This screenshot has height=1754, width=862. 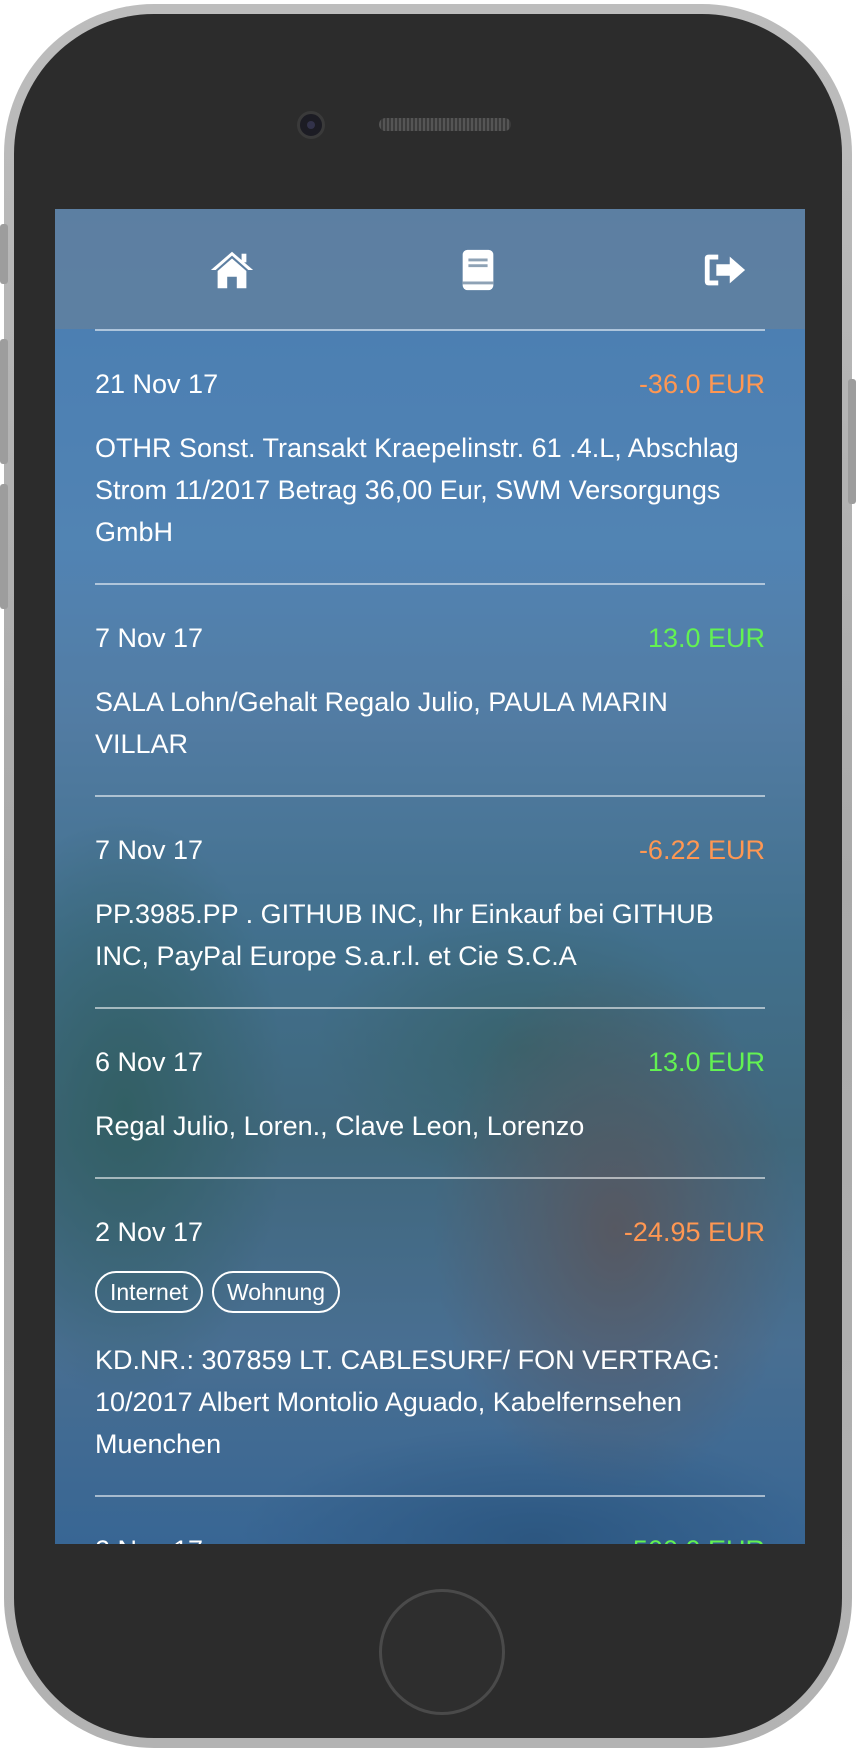 What do you see at coordinates (4, 546) in the screenshot?
I see `volume-down-button` at bounding box center [4, 546].